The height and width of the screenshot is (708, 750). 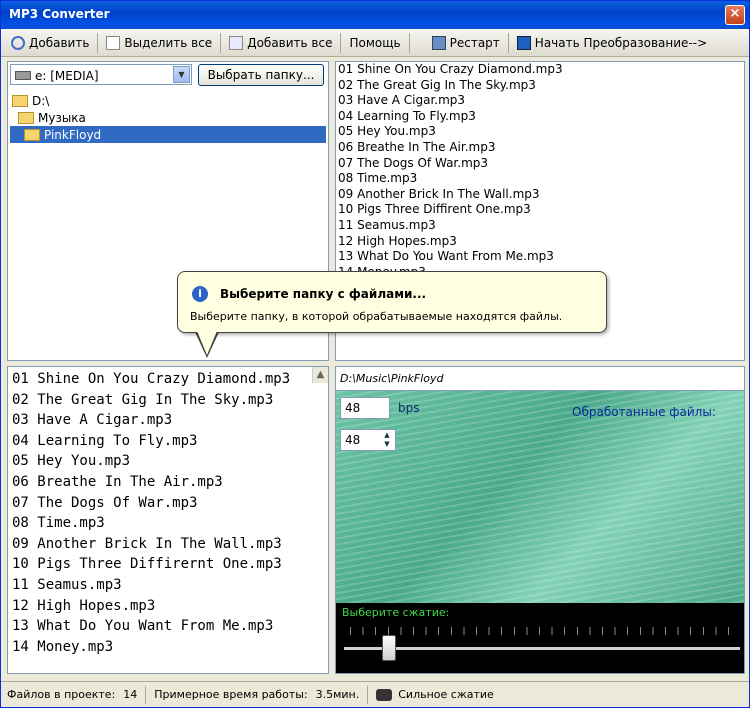 What do you see at coordinates (365, 408) in the screenshot?
I see `bitrate-input: 48` at bounding box center [365, 408].